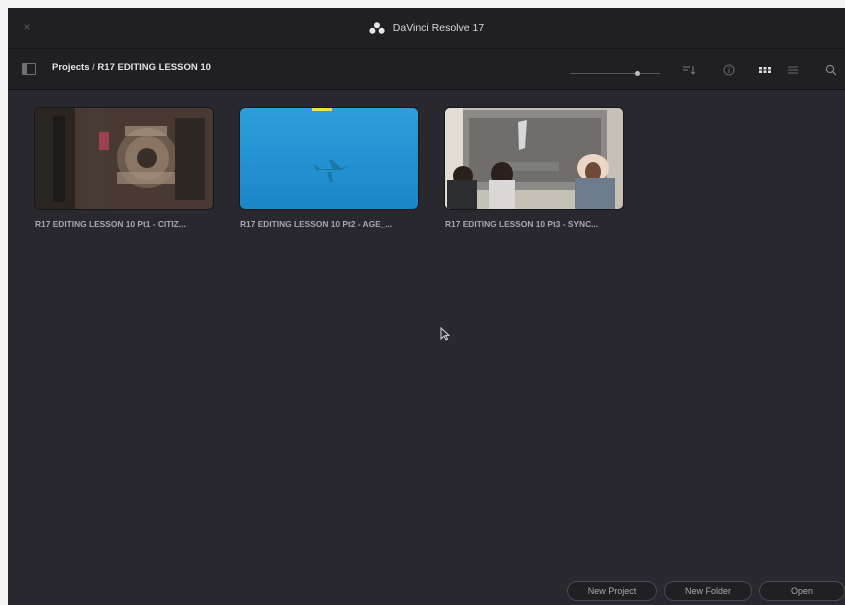 Image resolution: width=845 pixels, height=605 pixels. What do you see at coordinates (29, 69) in the screenshot?
I see `sidebar-toggle-icon` at bounding box center [29, 69].